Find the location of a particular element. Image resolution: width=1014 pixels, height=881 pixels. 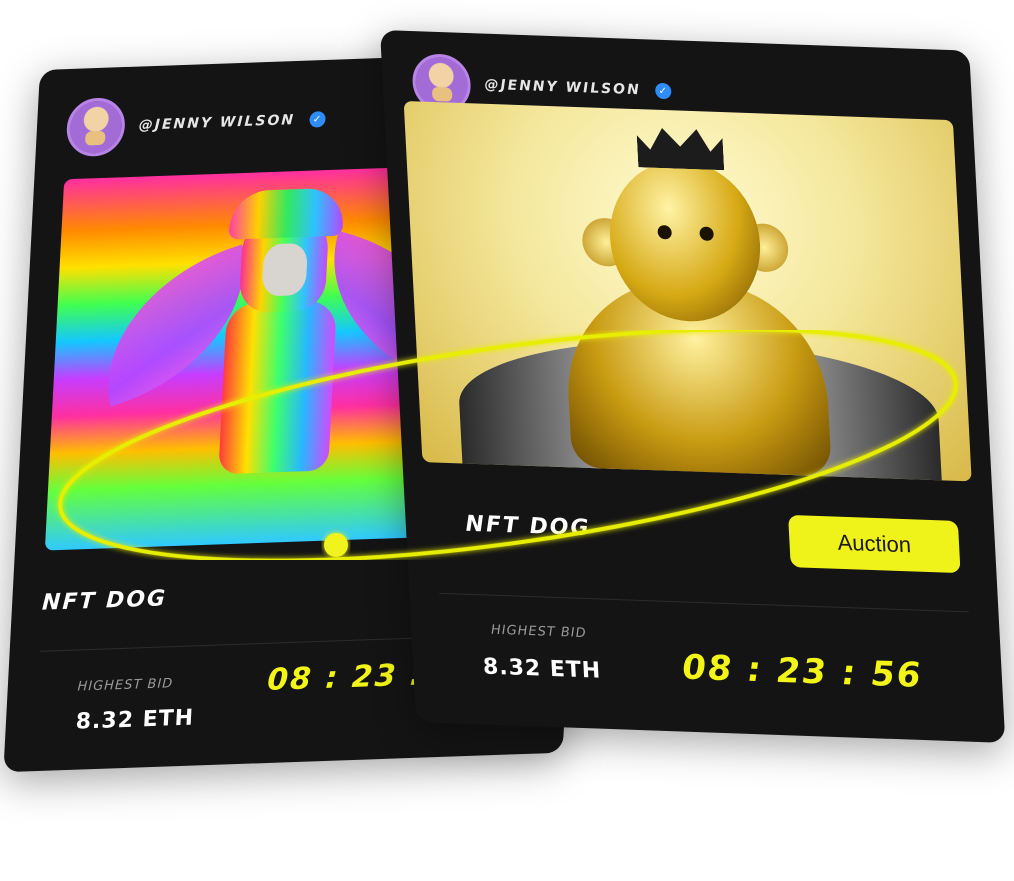

bucket-hat is located at coordinates (286, 213).